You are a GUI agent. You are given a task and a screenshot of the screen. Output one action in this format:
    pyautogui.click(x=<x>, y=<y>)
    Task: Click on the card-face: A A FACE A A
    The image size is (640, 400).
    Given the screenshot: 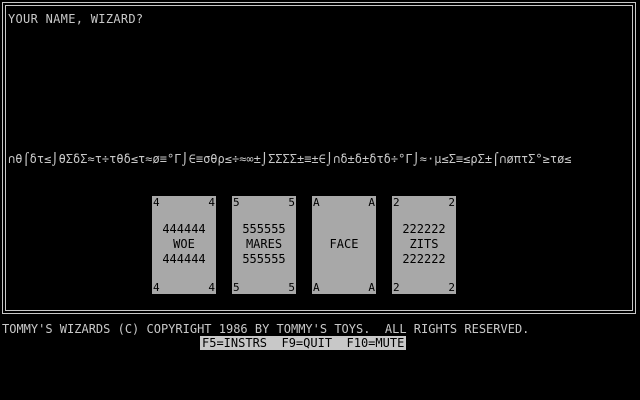 What is the action you would take?
    pyautogui.click(x=344, y=245)
    